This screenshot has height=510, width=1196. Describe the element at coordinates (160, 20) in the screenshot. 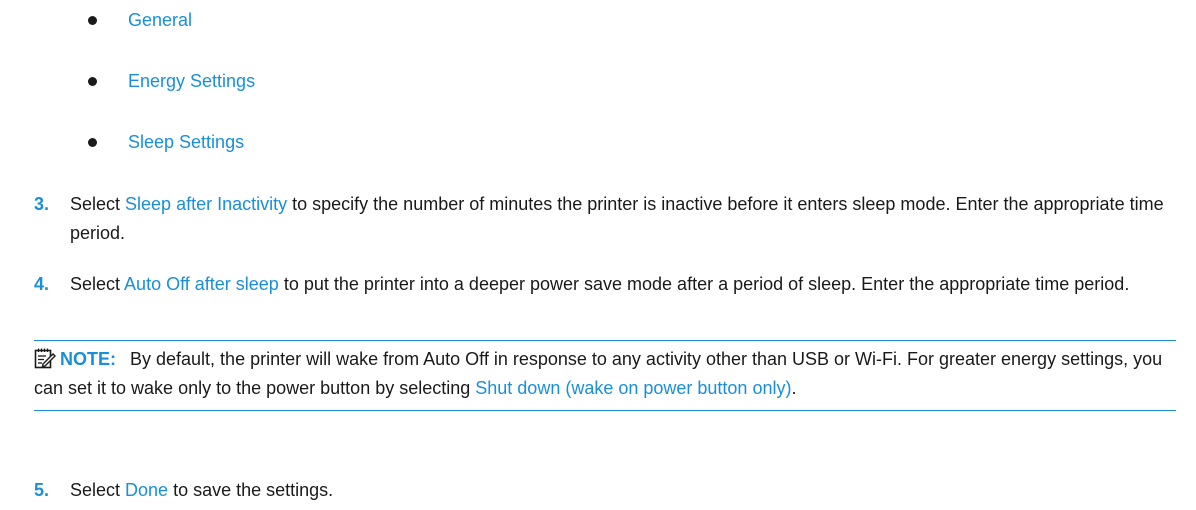

I see `general-link: General` at that location.